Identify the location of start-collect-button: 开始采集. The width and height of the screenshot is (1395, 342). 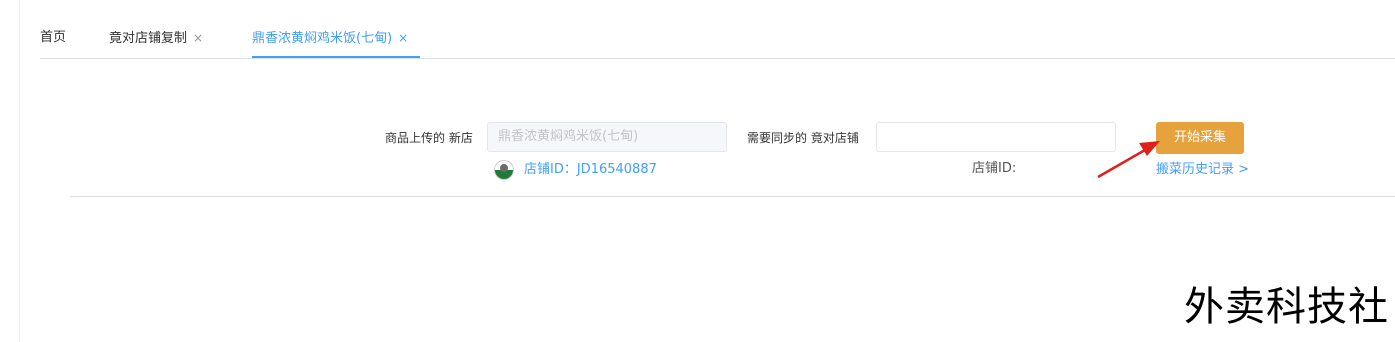
(1200, 138).